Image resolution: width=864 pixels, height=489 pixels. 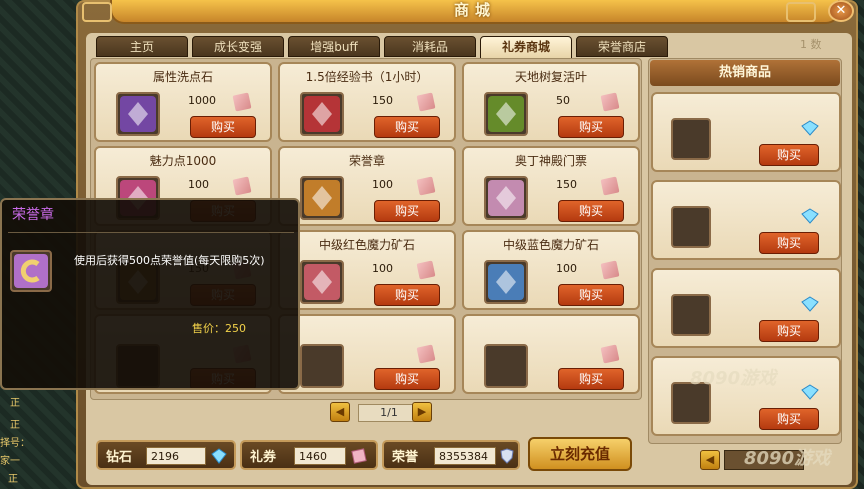 What do you see at coordinates (811, 44) in the screenshot?
I see `page-indicator: 1 数` at bounding box center [811, 44].